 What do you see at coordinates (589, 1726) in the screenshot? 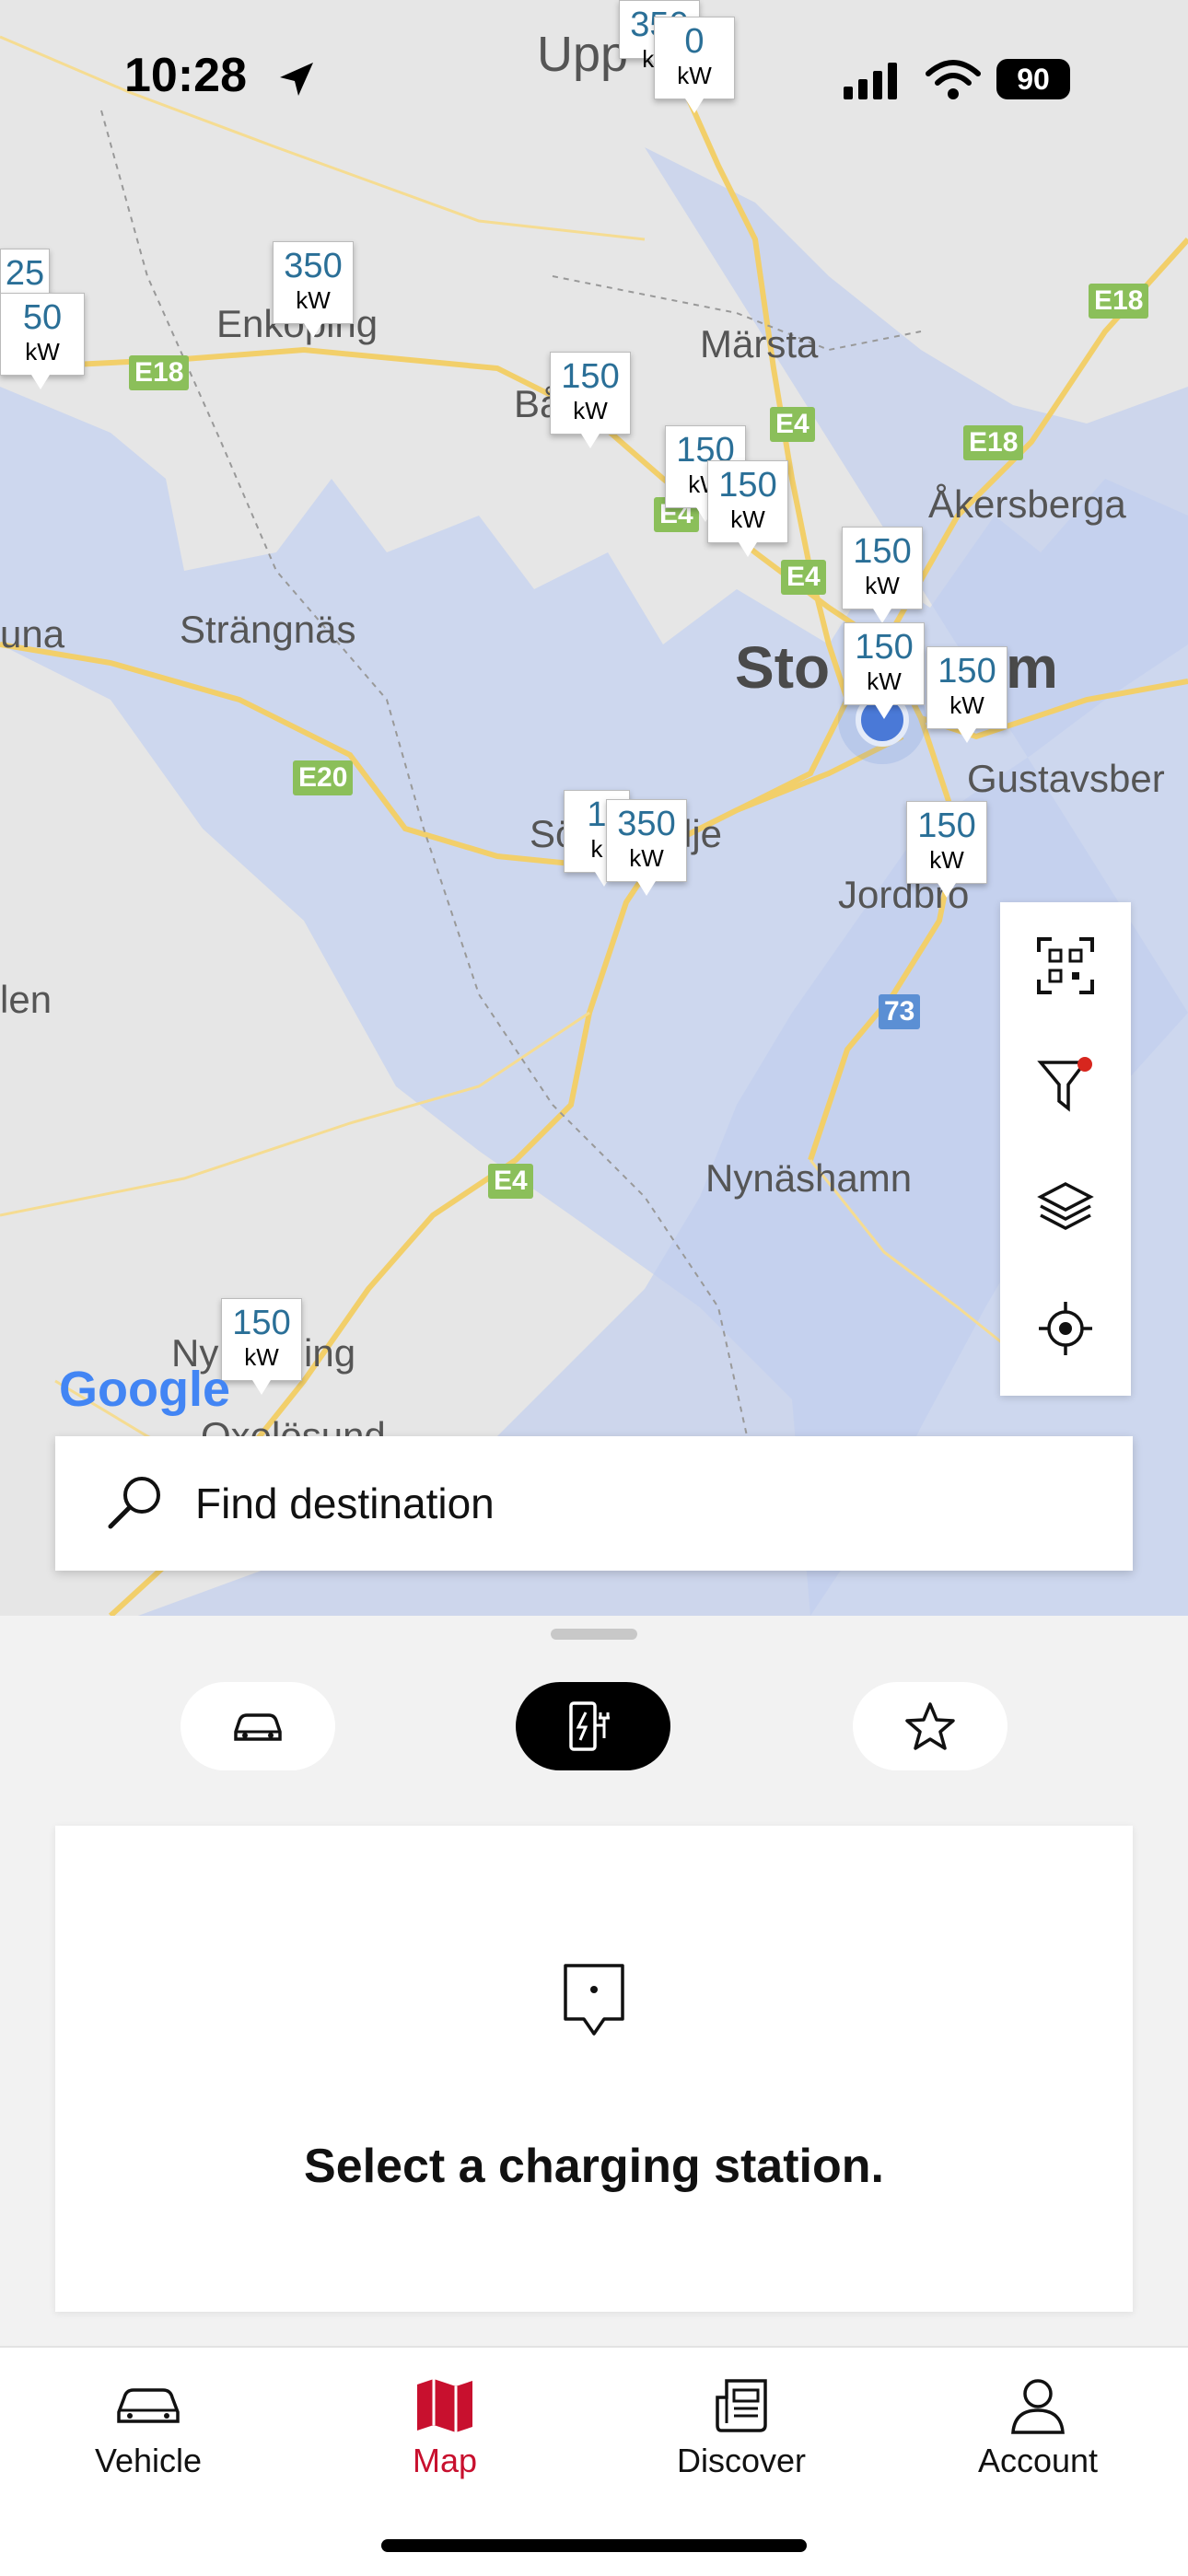
I see `charging-station-icon` at bounding box center [589, 1726].